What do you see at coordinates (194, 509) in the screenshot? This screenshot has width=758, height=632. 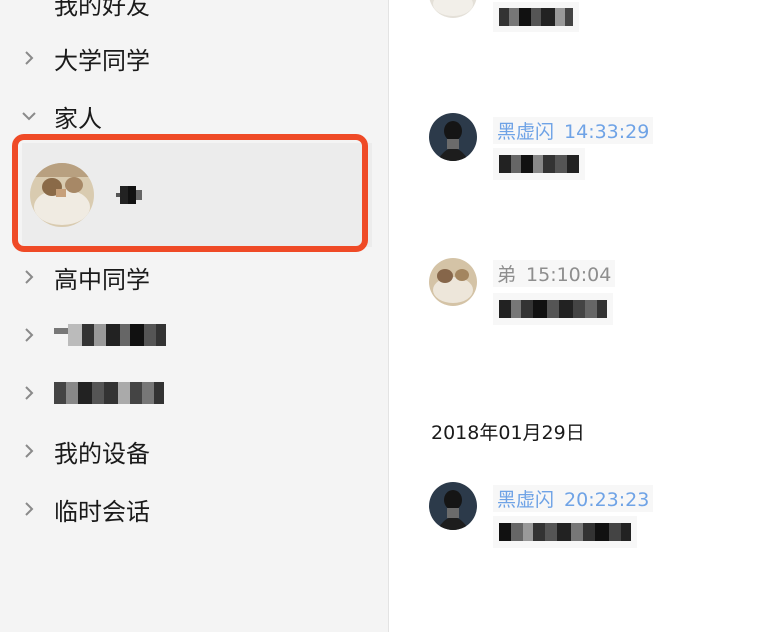 I see `group-temporary-sessions: 临时会话` at bounding box center [194, 509].